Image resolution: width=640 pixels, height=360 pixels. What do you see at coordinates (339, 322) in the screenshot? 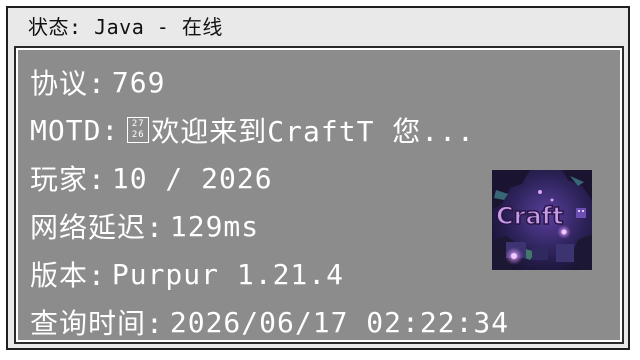
I see `query-time-value: 2026/06/17 02:22:34` at bounding box center [339, 322].